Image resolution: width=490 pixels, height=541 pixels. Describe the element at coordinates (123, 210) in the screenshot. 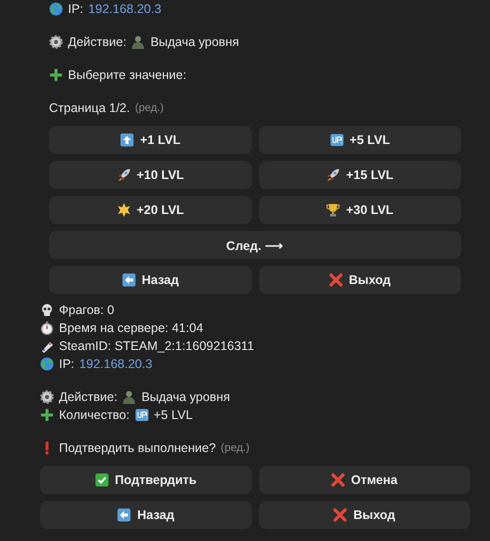

I see `star-icon` at that location.